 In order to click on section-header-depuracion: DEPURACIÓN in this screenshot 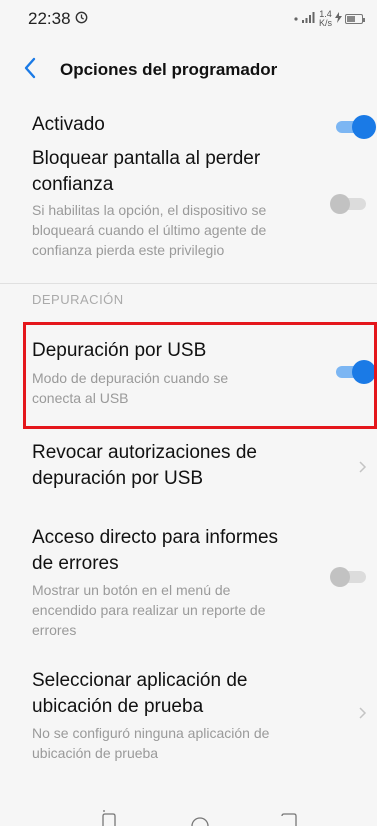, I will do `click(78, 299)`.